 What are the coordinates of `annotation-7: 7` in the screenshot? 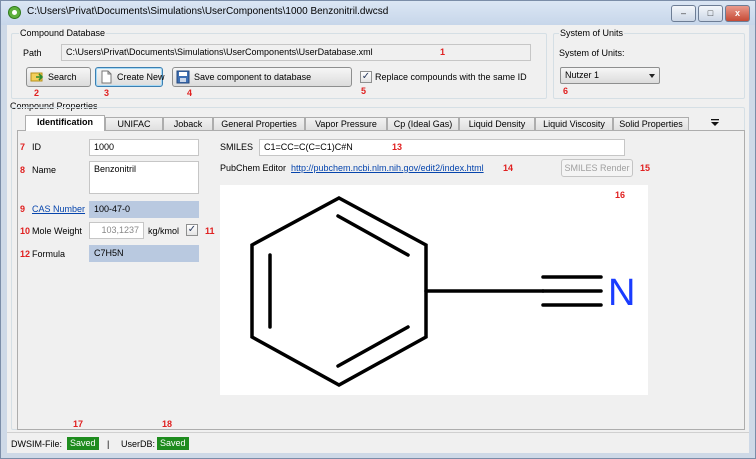 It's located at (23, 147).